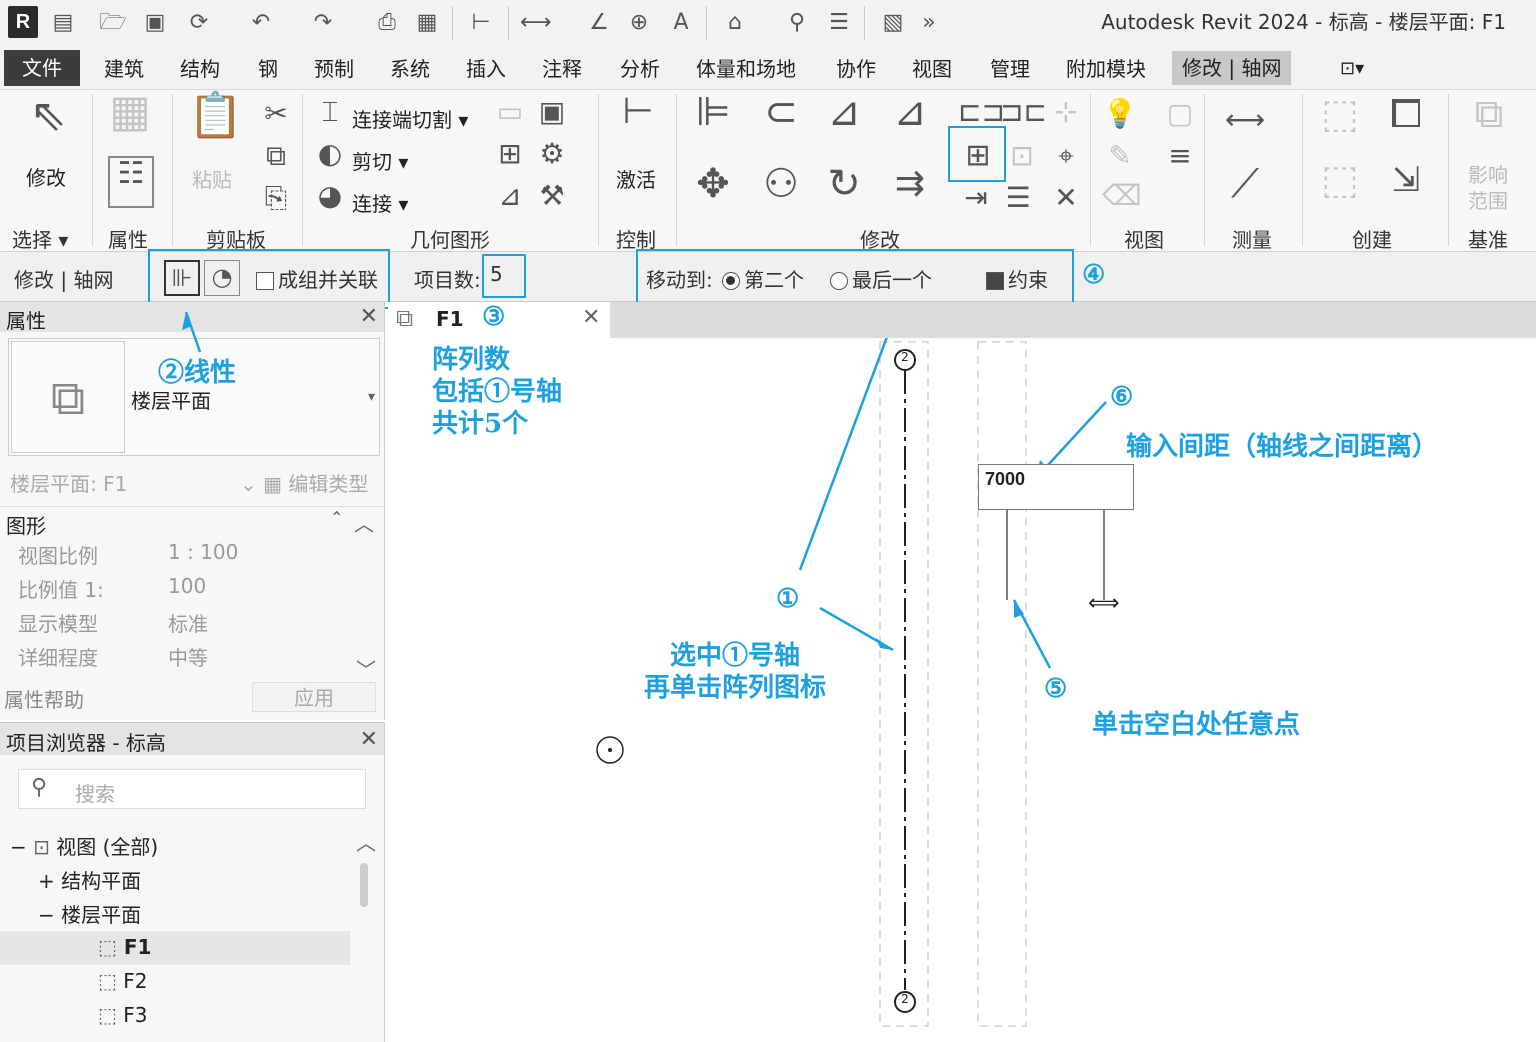 The height and width of the screenshot is (1042, 1536). Describe the element at coordinates (781, 192) in the screenshot. I see `copy-elements-icon: ⚇` at that location.